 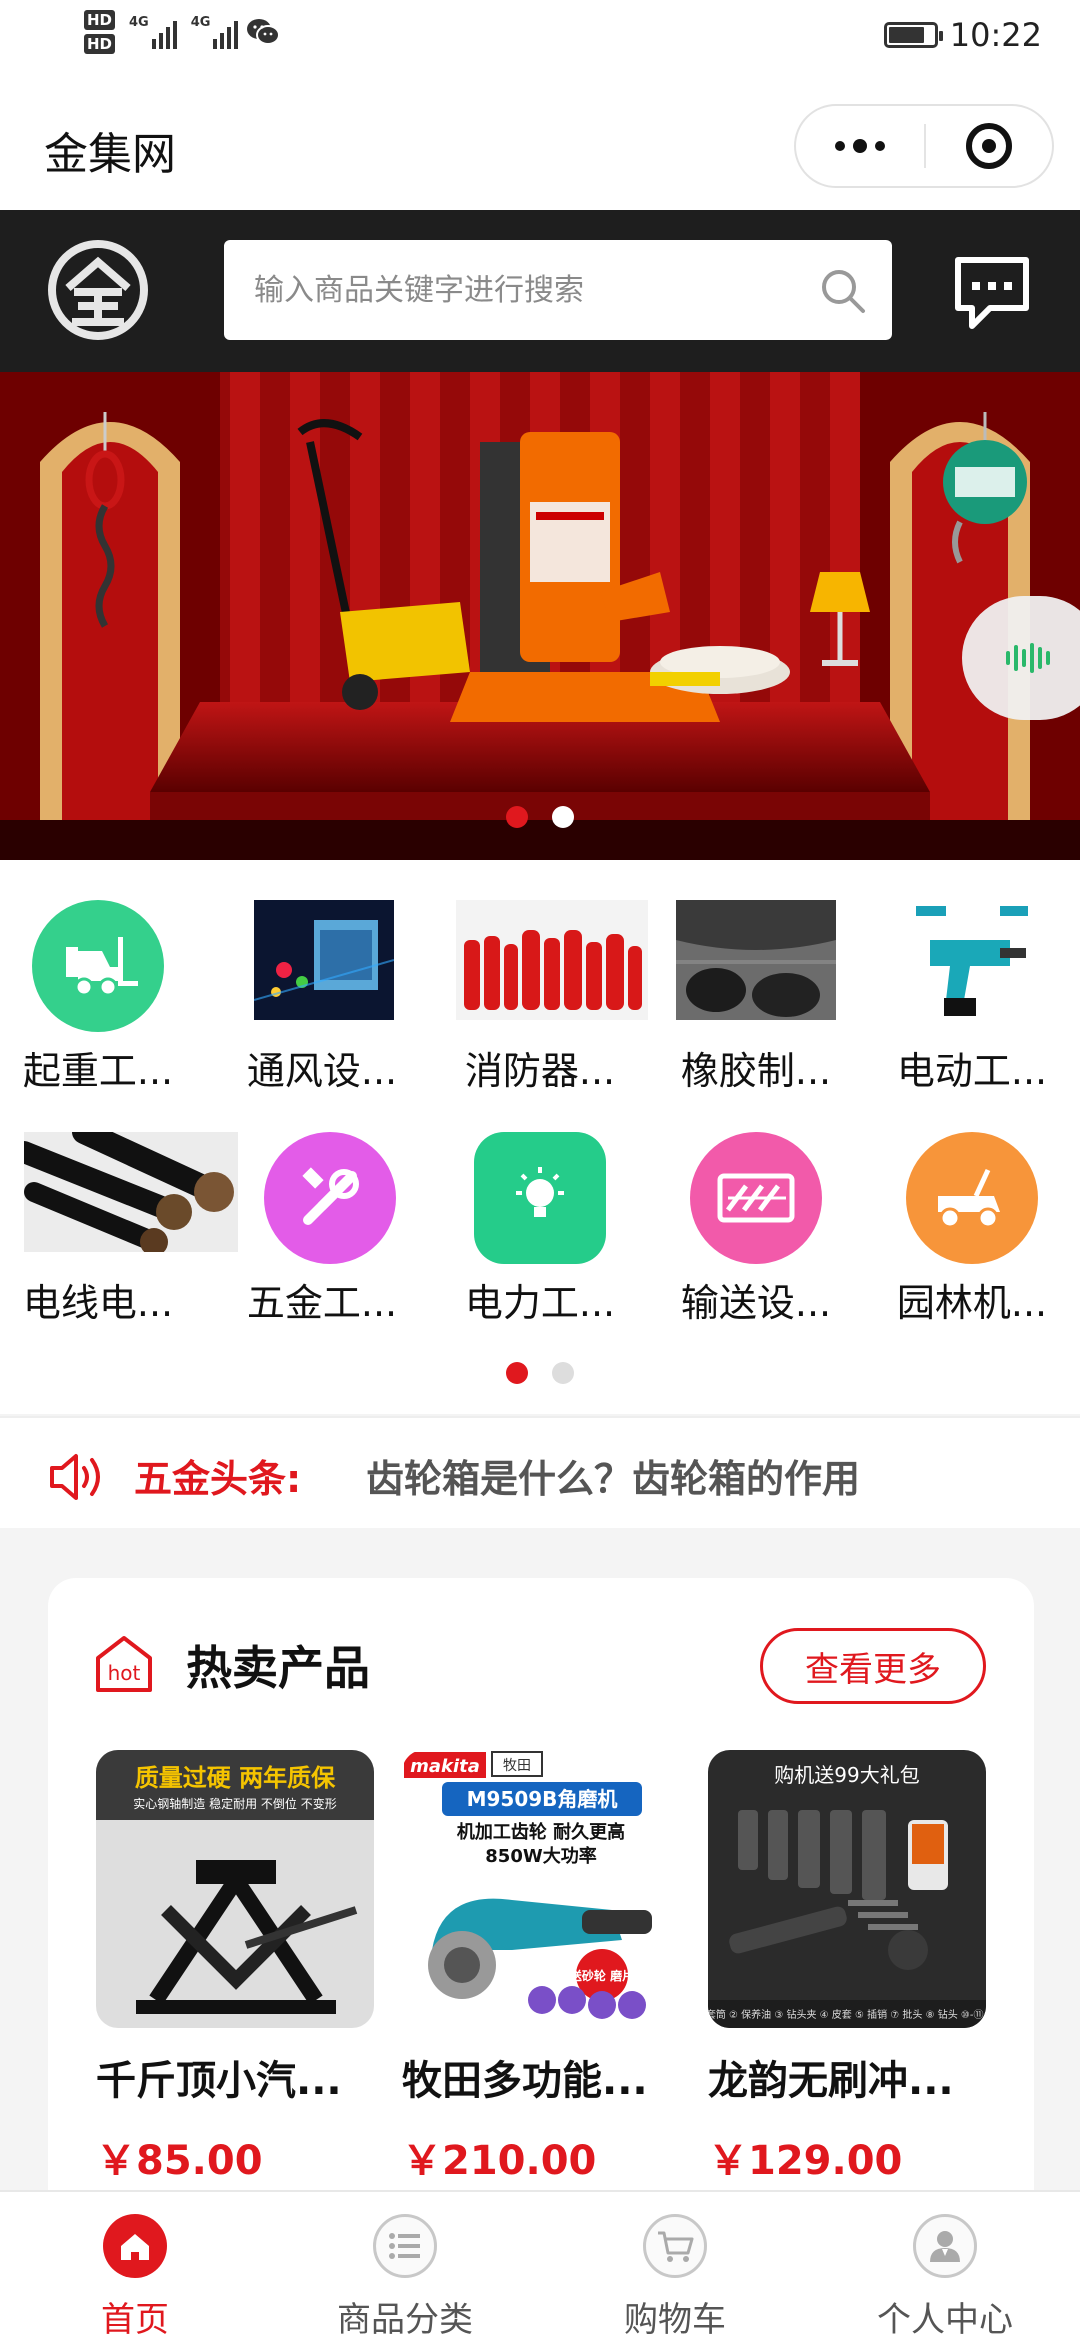 What do you see at coordinates (995, 35) in the screenshot?
I see `clock: 10:22` at bounding box center [995, 35].